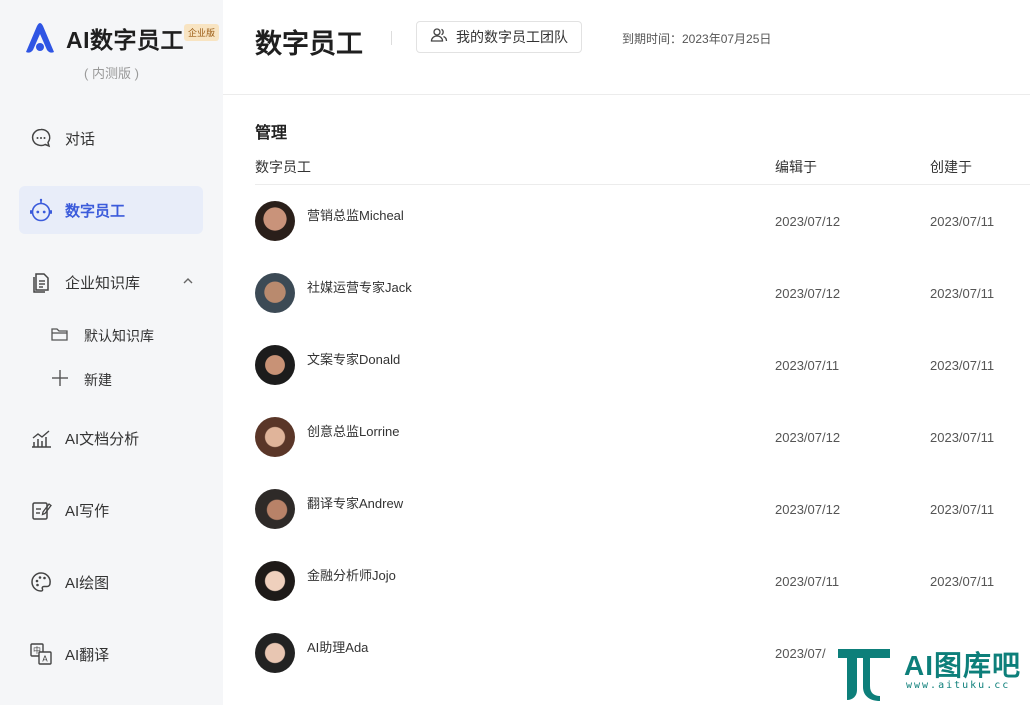 Image resolution: width=1030 pixels, height=705 pixels. I want to click on watermark-logo-icon, so click(864, 675).